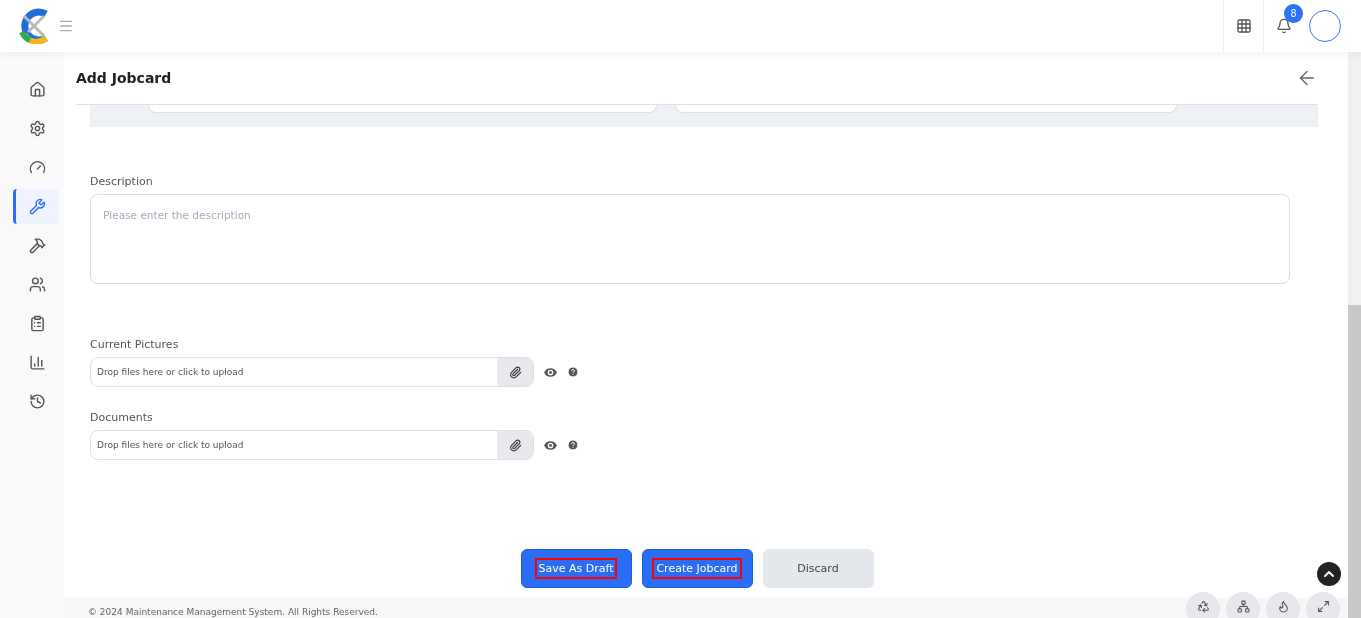 Image resolution: width=1361 pixels, height=618 pixels. What do you see at coordinates (37, 89) in the screenshot?
I see `home-icon` at bounding box center [37, 89].